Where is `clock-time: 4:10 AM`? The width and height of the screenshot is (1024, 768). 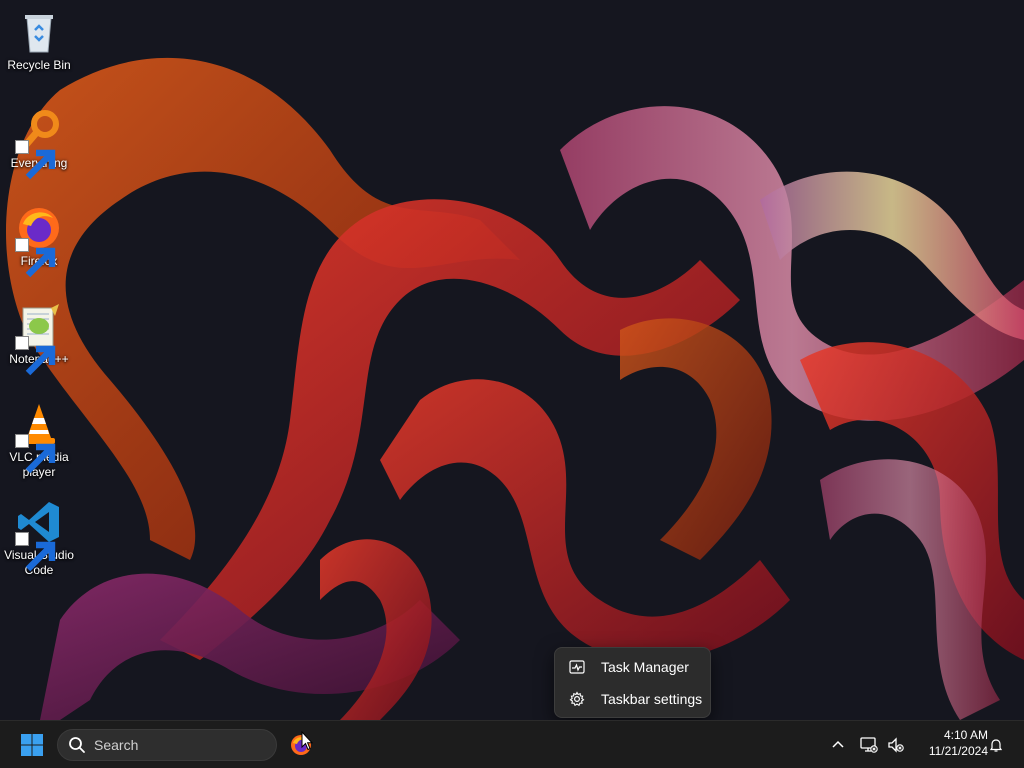 clock-time: 4:10 AM is located at coordinates (965, 735).